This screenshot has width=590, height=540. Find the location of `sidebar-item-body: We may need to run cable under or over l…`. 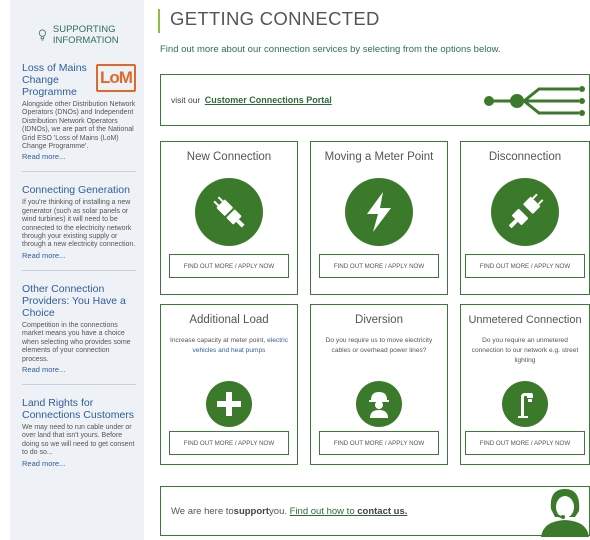

sidebar-item-body: We may need to run cable under or over l… is located at coordinates (78, 440).